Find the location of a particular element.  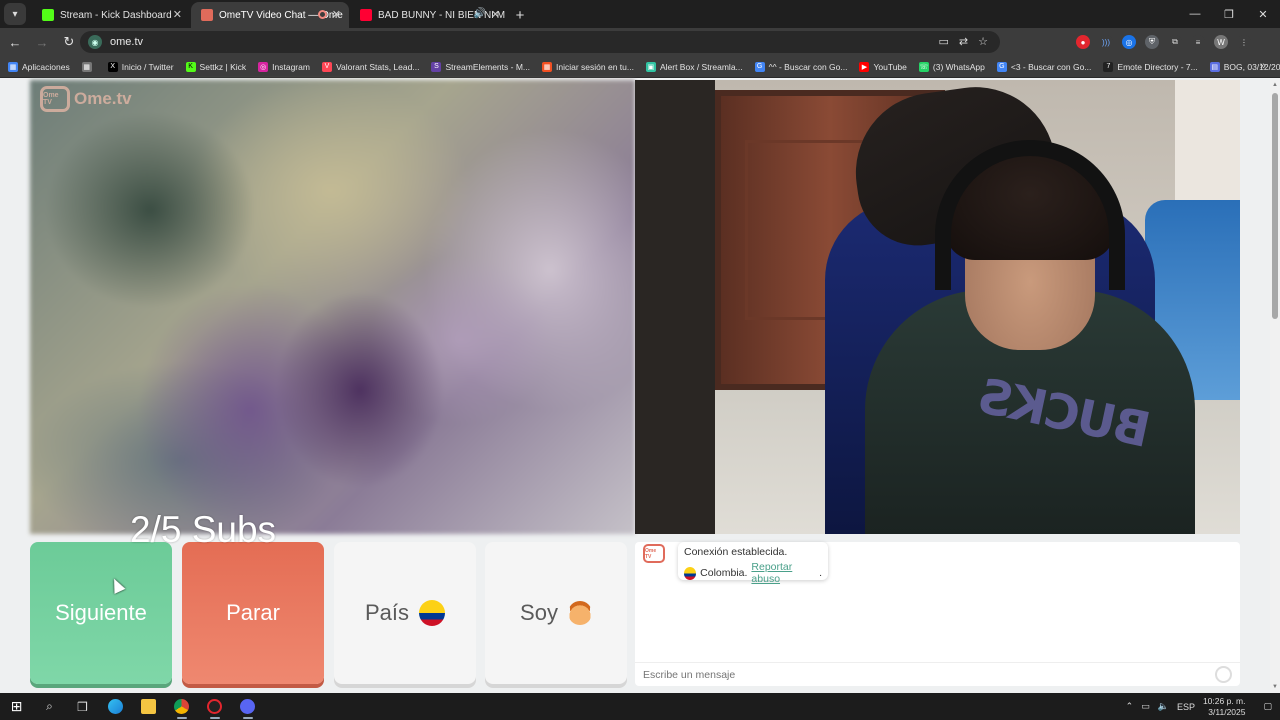

back-arrow-icon: ← is located at coordinates (15, 42).